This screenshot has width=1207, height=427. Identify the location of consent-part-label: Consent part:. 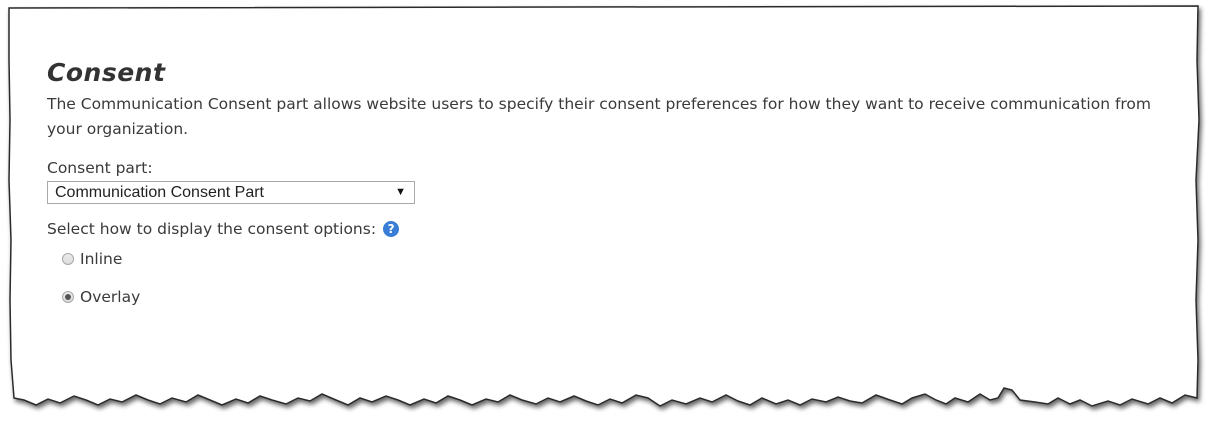
(100, 168).